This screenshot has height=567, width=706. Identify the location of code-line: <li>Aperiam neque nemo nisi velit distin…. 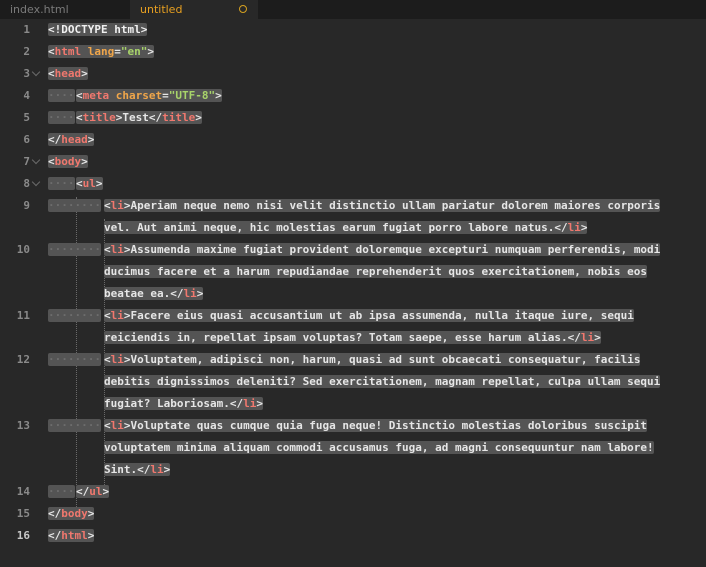
(382, 205).